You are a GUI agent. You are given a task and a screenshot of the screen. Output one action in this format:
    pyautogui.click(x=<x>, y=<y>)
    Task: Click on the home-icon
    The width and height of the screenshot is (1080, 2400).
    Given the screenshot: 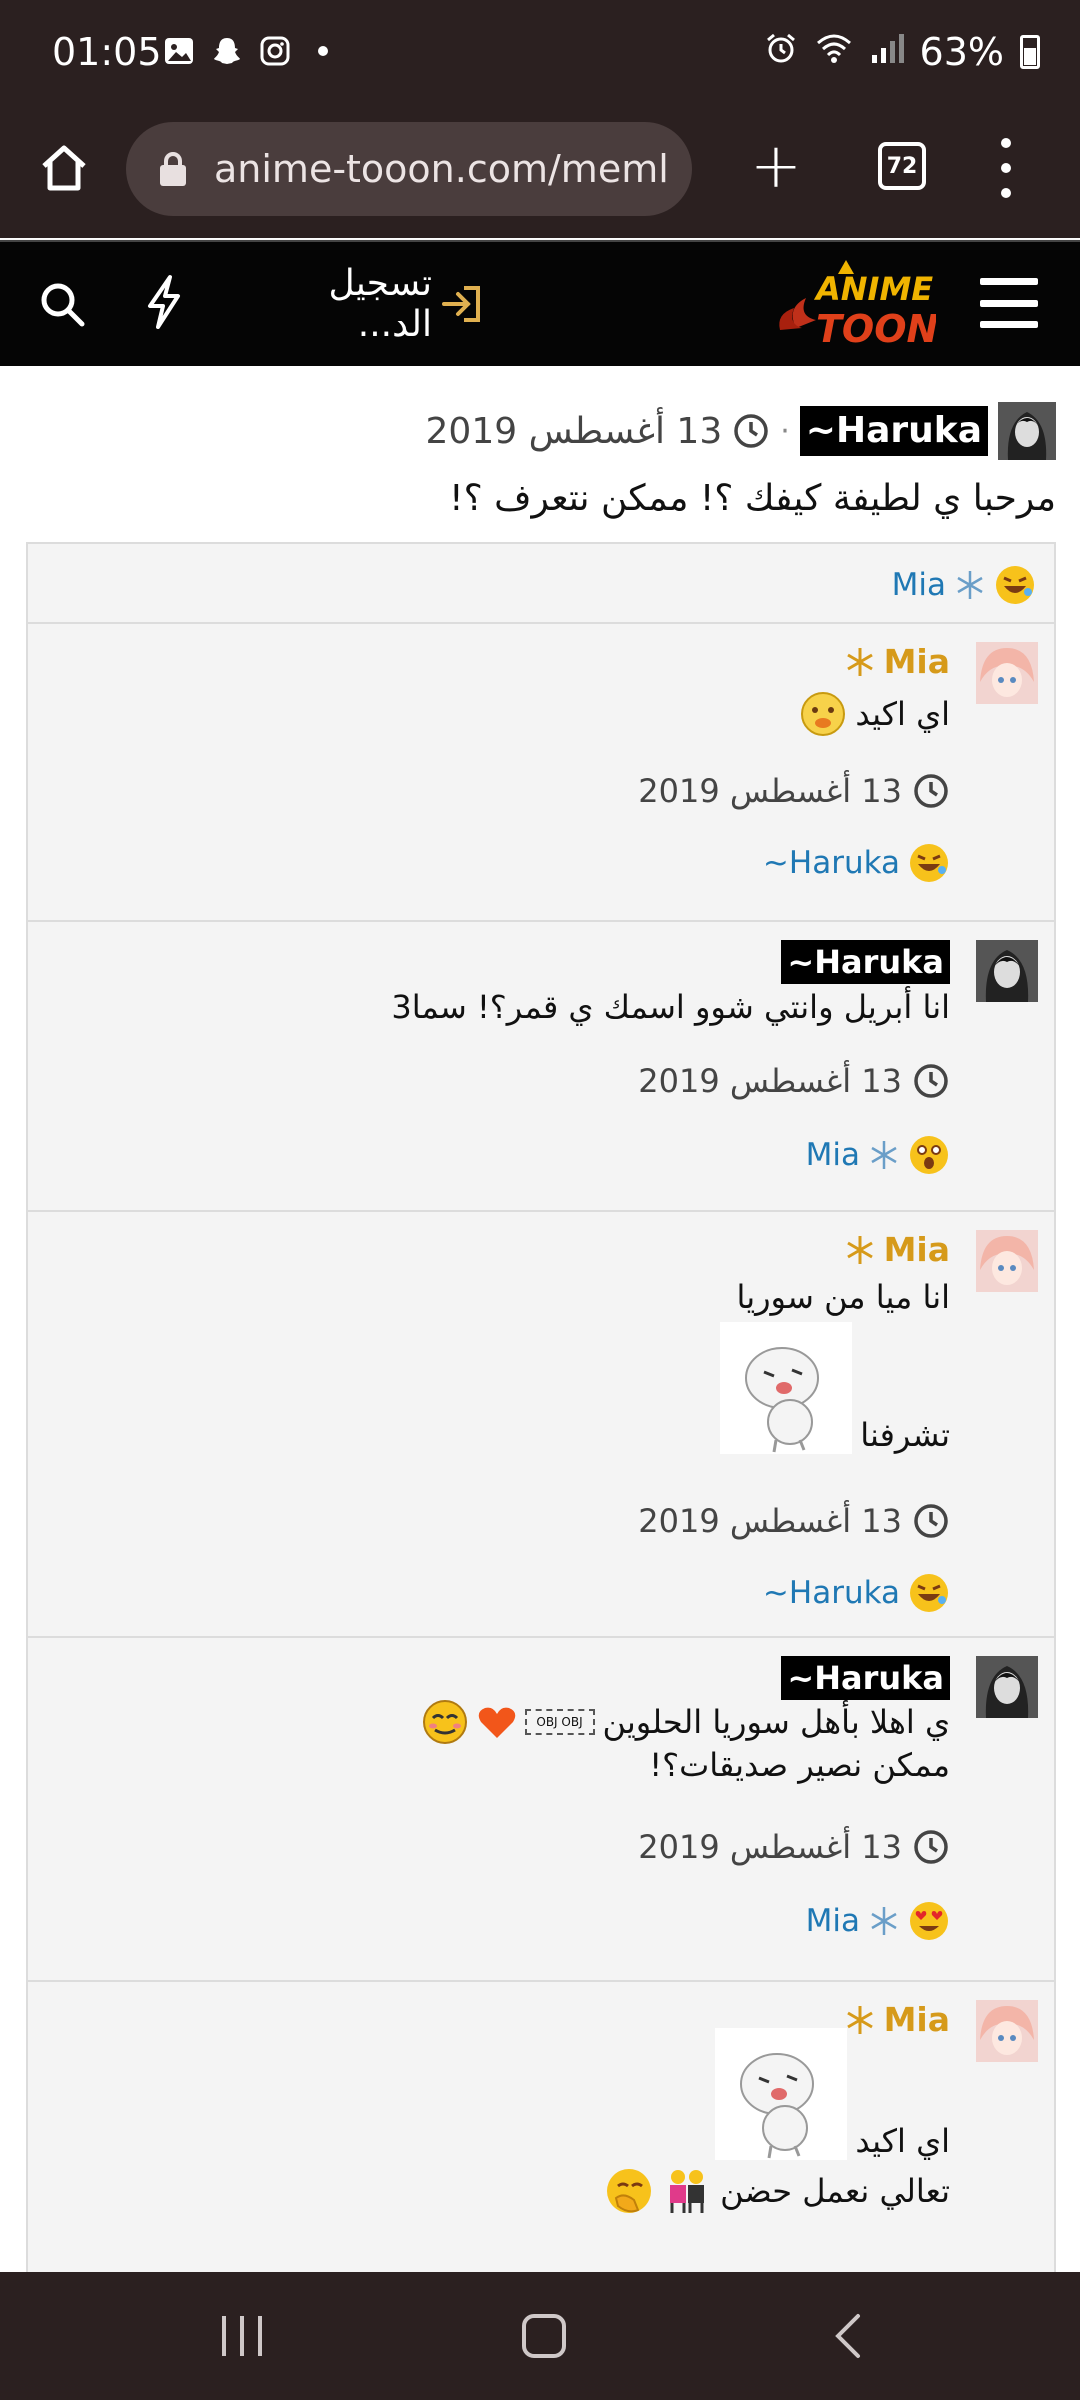 What is the action you would take?
    pyautogui.click(x=64, y=168)
    